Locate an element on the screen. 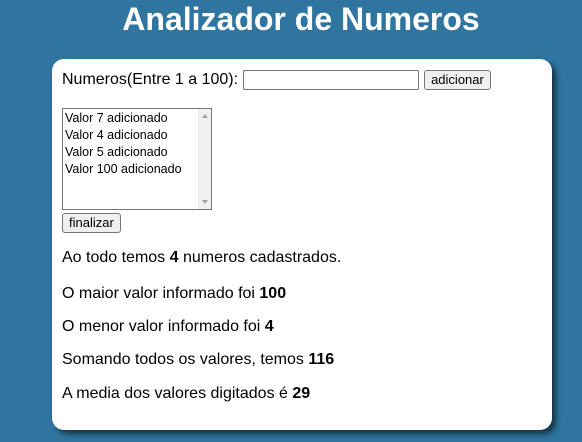  result-count-prefix: Ao todo temos is located at coordinates (116, 257).